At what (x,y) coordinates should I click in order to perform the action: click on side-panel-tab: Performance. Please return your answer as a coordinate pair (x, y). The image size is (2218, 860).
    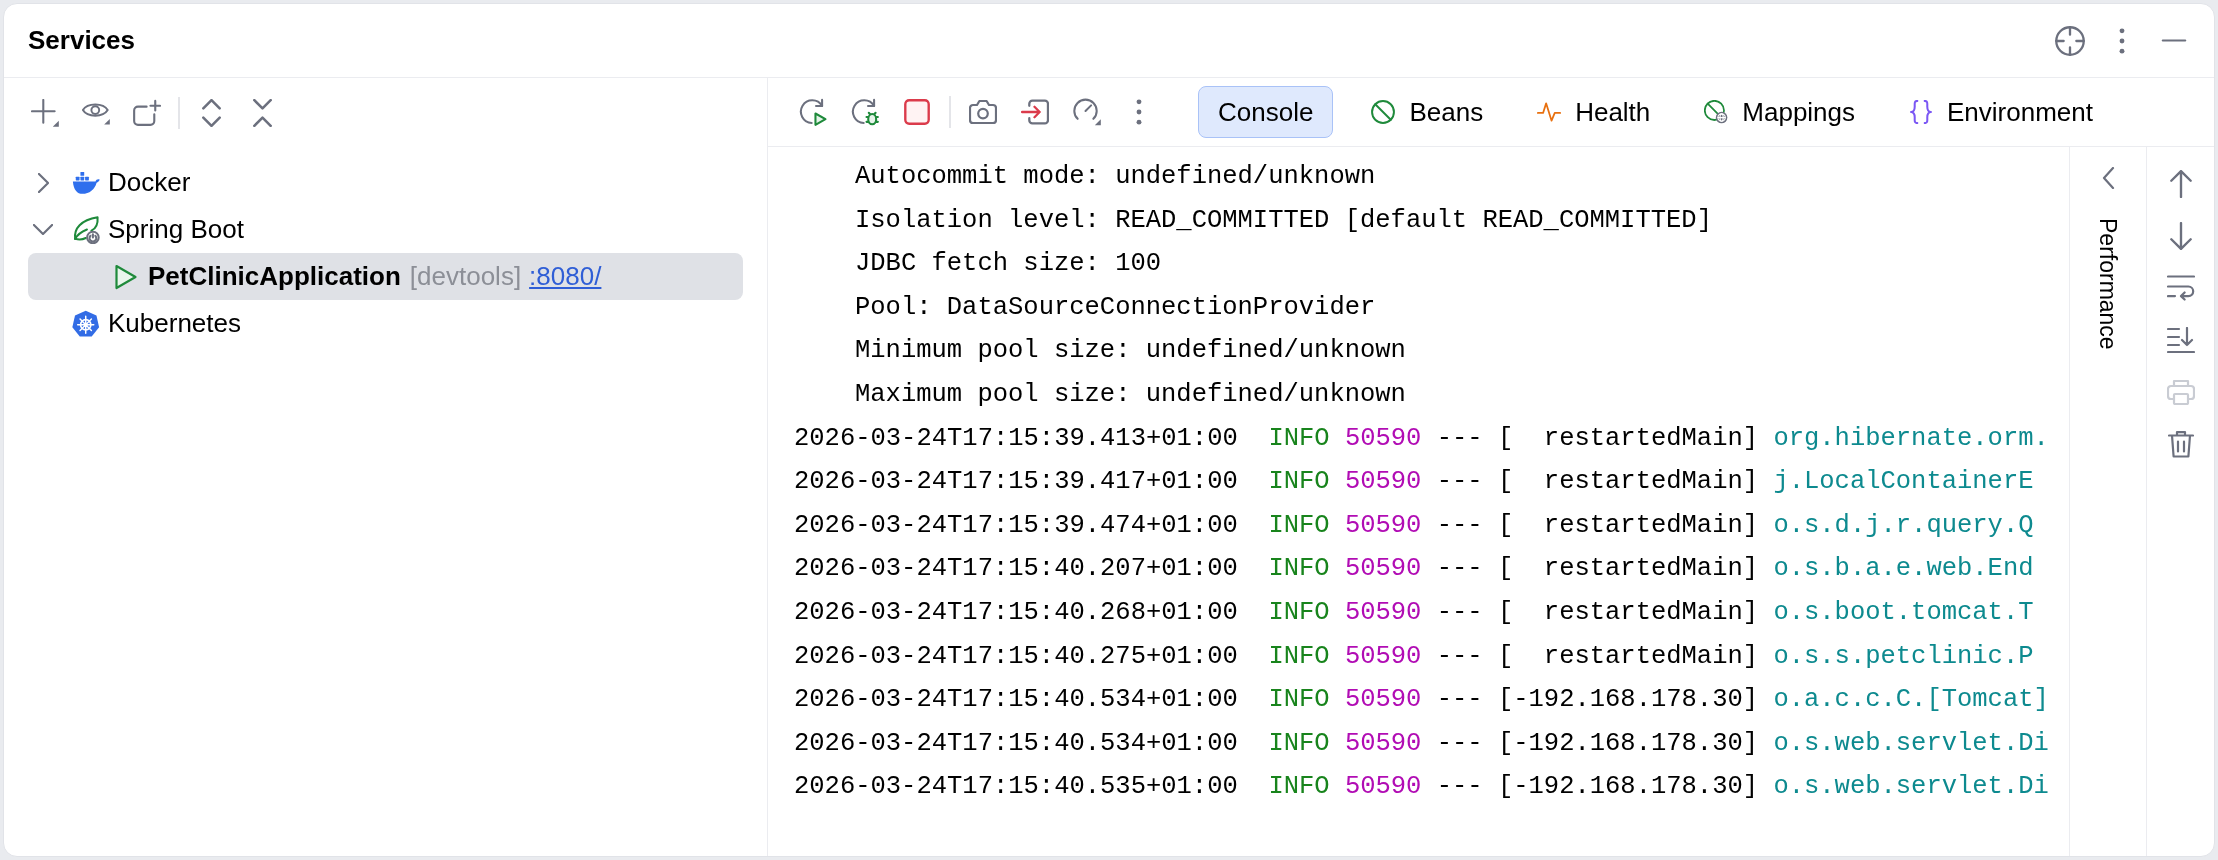
    Looking at the image, I should click on (2108, 284).